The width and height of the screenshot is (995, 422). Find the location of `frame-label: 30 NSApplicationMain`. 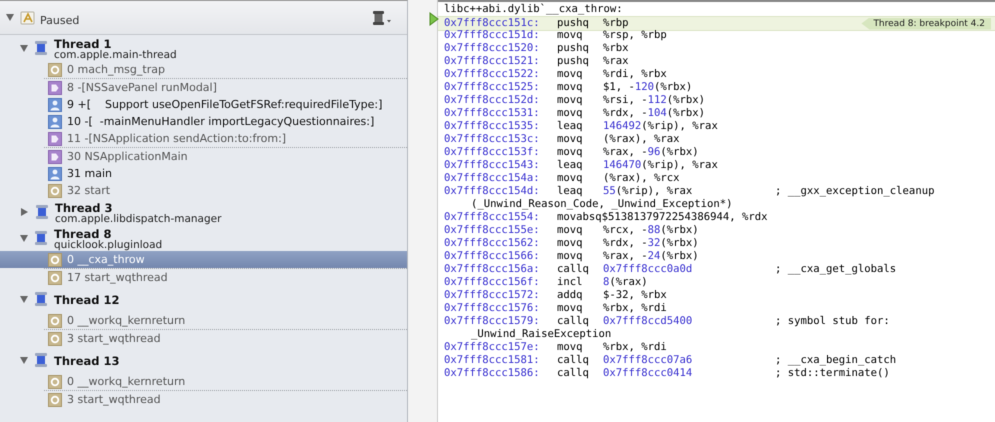

frame-label: 30 NSApplicationMain is located at coordinates (127, 156).